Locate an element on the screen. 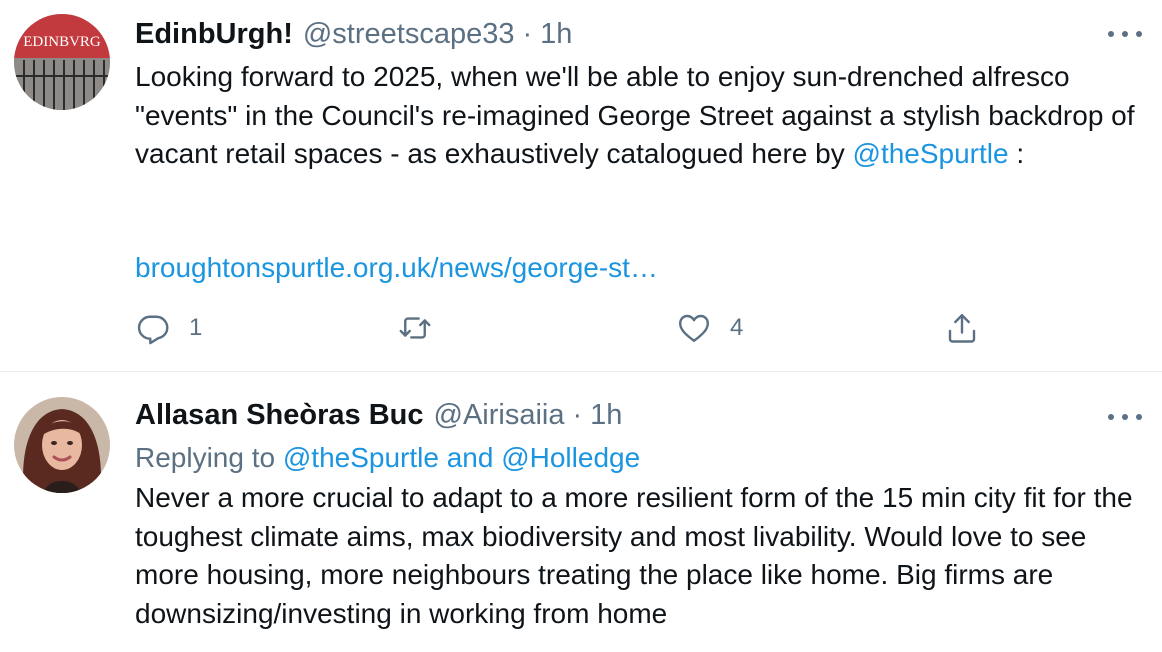 The image size is (1162, 652). heart-icon is located at coordinates (694, 328).